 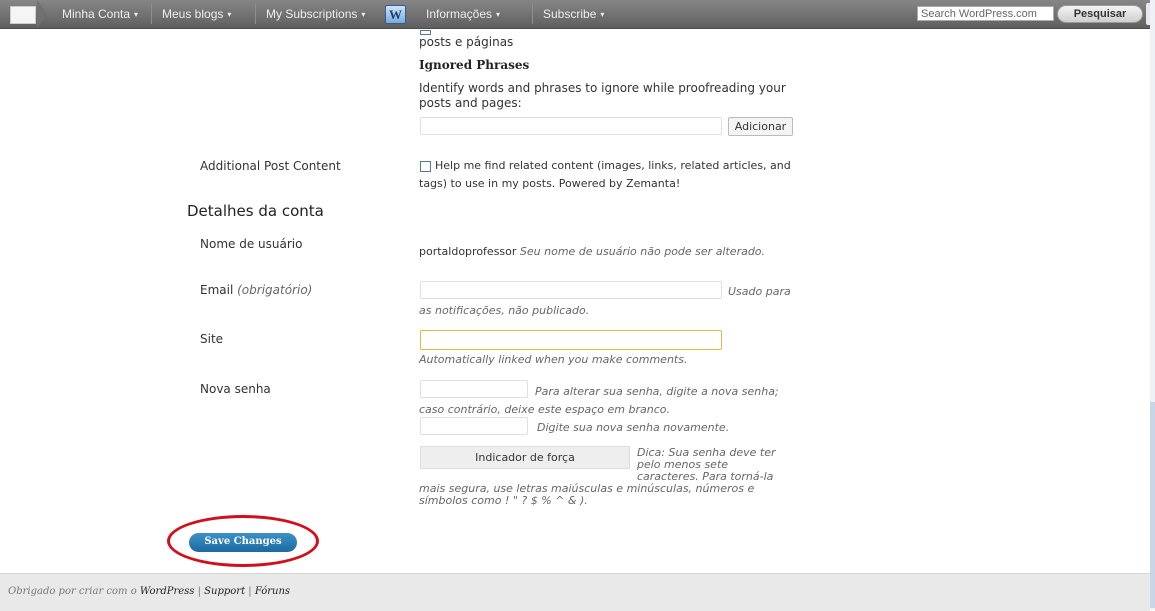 I want to click on email-label-row: Email (obrigatório), so click(x=256, y=290).